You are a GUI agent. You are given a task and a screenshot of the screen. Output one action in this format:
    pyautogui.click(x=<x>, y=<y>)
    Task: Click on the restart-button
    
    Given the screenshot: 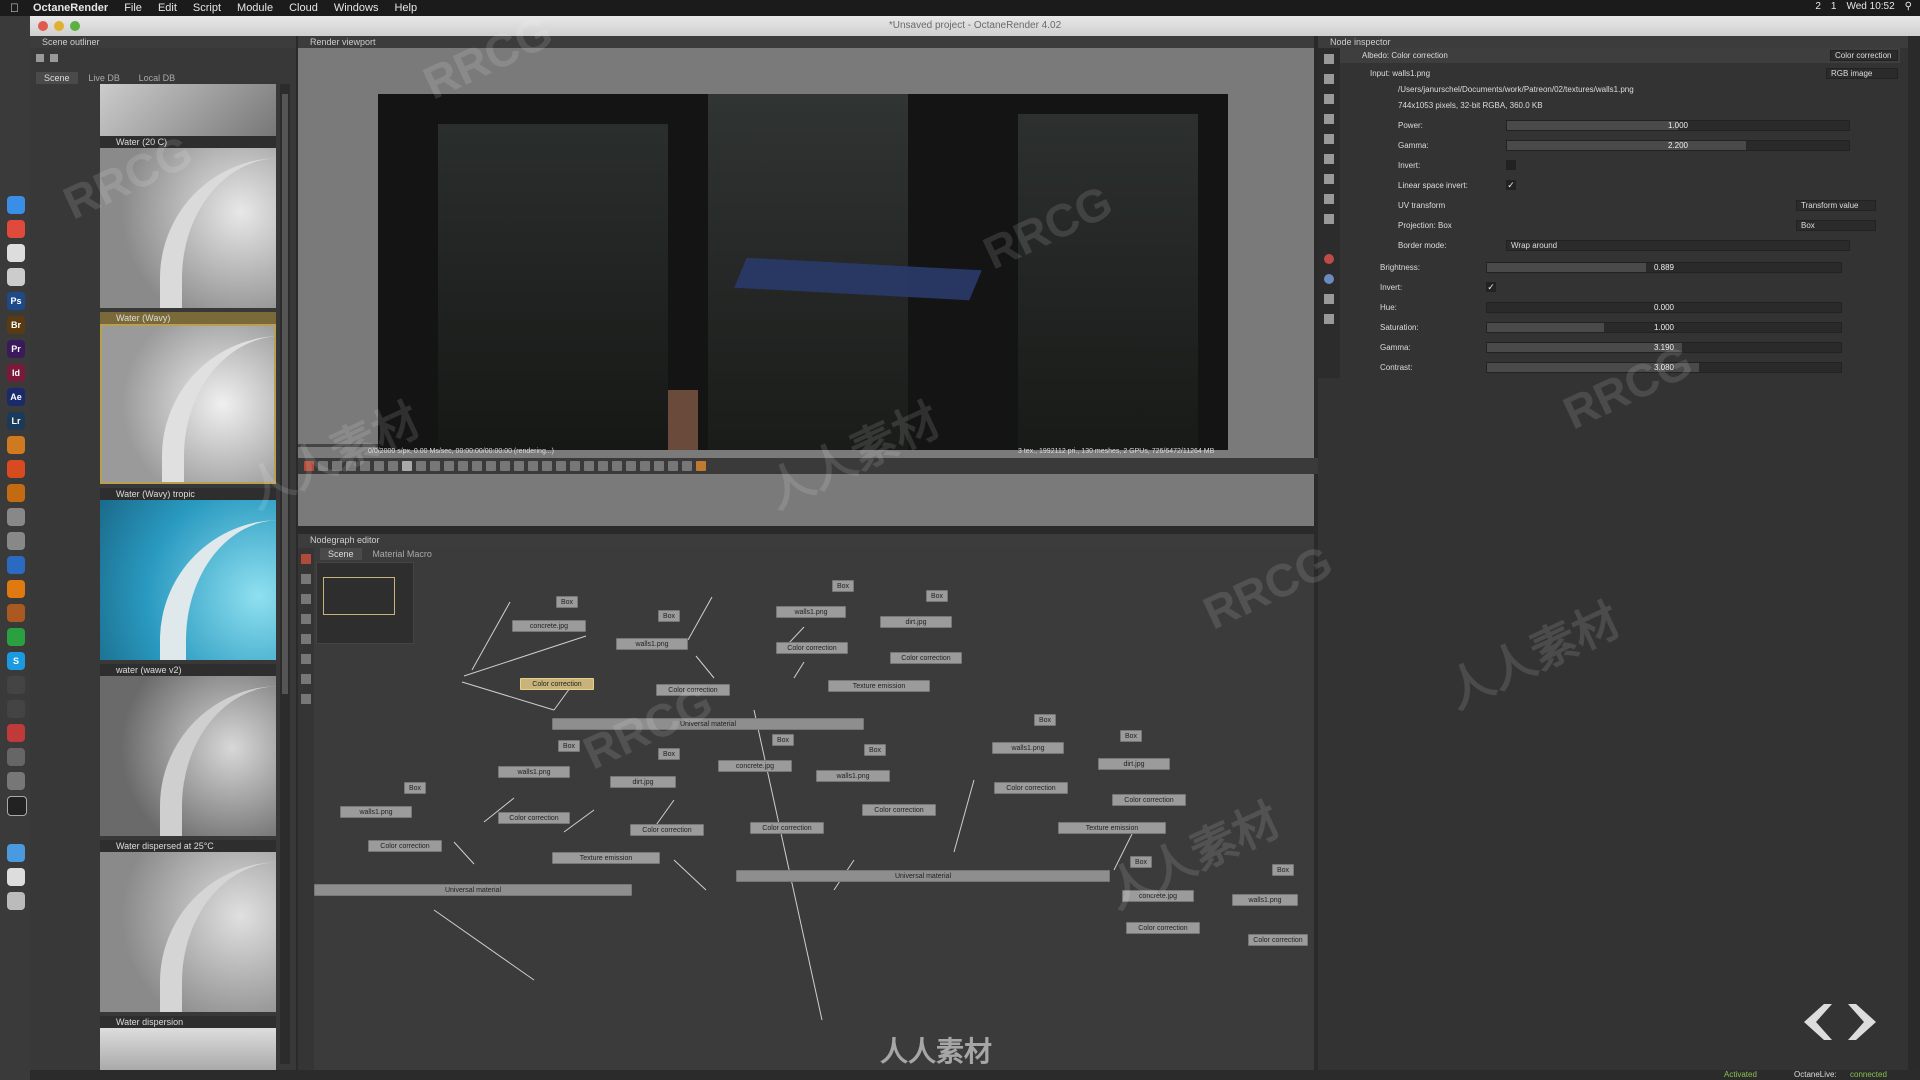 What is the action you would take?
    pyautogui.click(x=379, y=466)
    